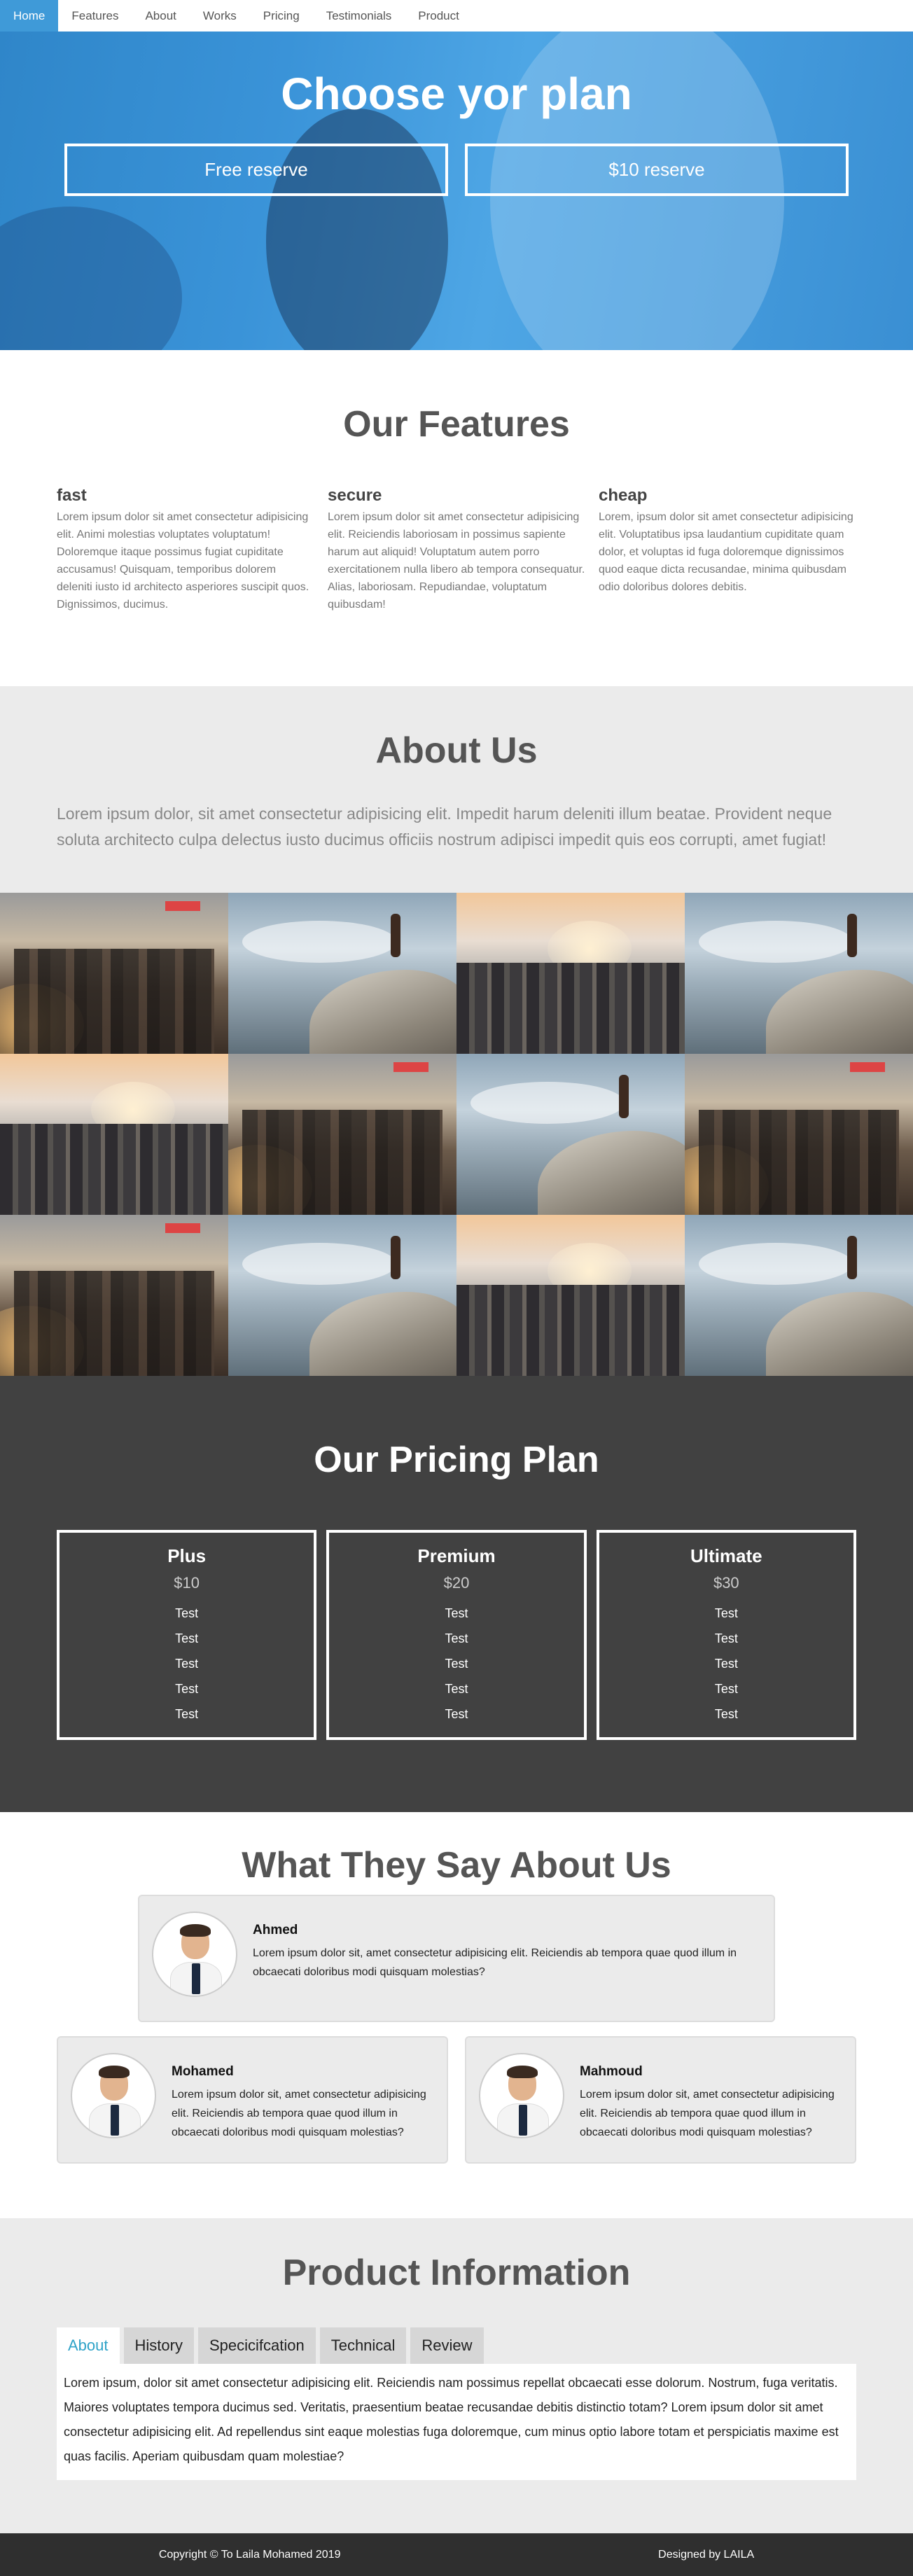  What do you see at coordinates (29, 16) in the screenshot?
I see `nav-home: Home` at bounding box center [29, 16].